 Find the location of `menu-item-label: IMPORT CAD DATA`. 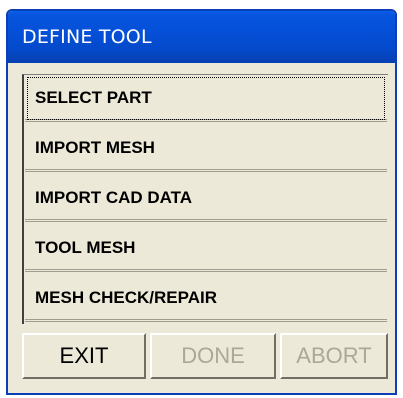

menu-item-label: IMPORT CAD DATA is located at coordinates (114, 197).